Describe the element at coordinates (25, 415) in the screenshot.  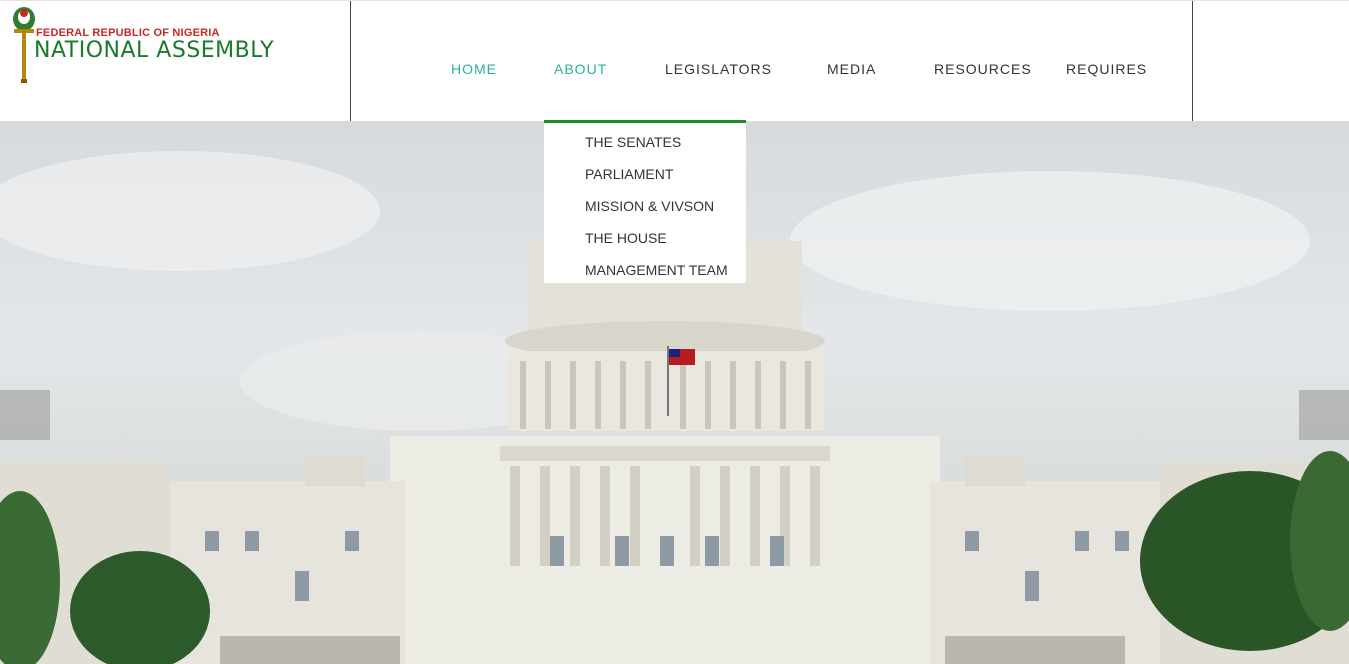
I see `slider-prev-button` at that location.